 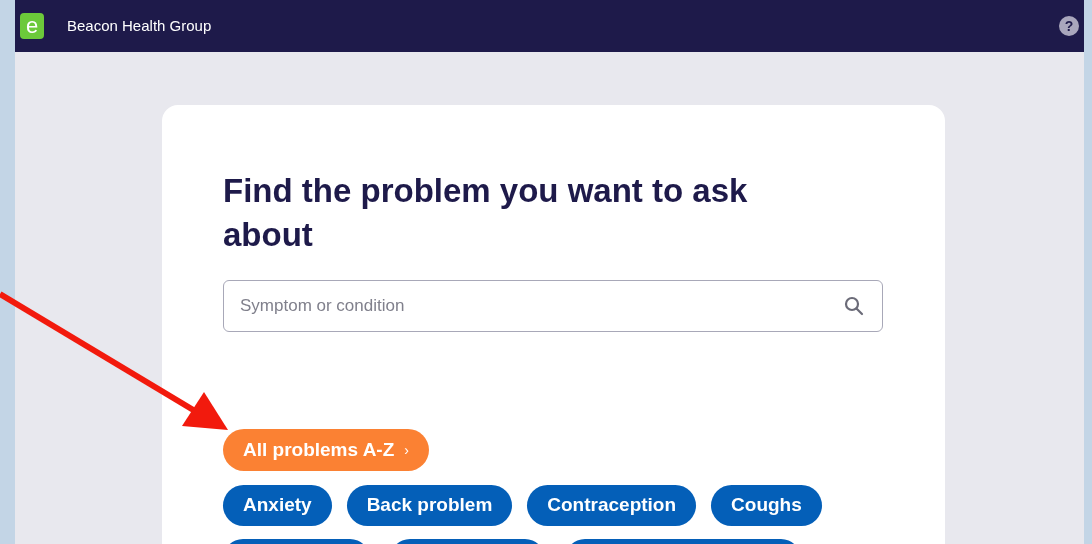 What do you see at coordinates (486, 213) in the screenshot?
I see `page-heading: Find the problem you want to ask about` at bounding box center [486, 213].